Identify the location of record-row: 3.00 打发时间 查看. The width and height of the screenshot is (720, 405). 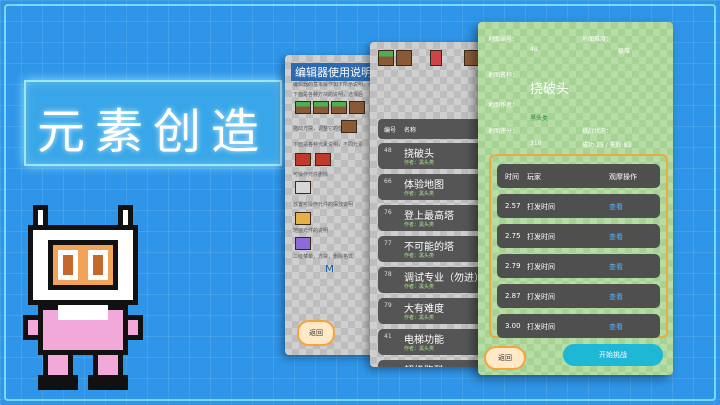
(578, 326).